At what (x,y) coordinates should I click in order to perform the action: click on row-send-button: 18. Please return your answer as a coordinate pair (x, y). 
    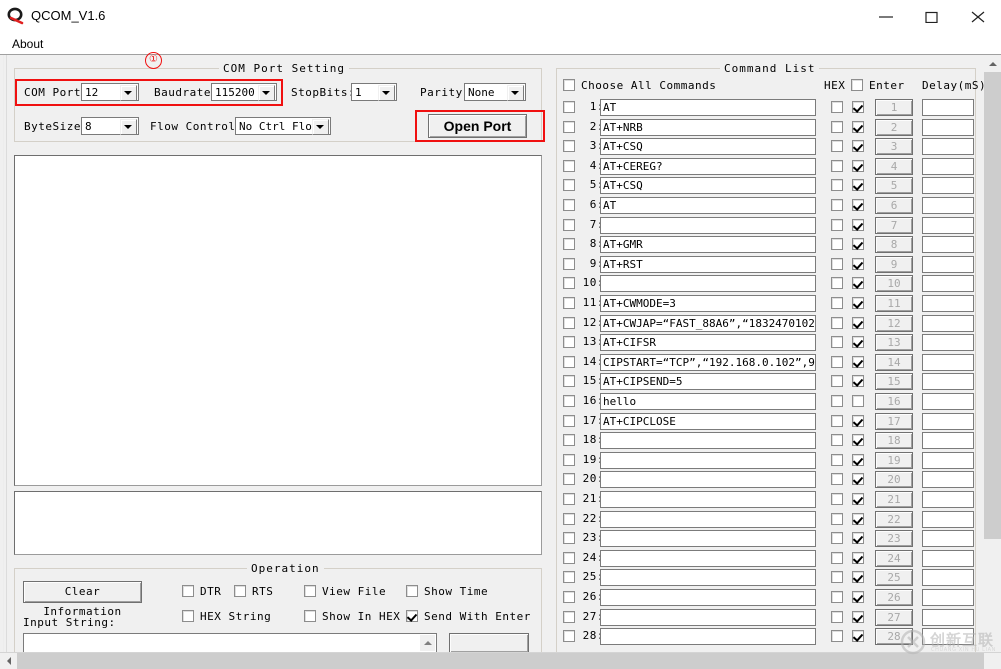
    Looking at the image, I should click on (894, 441).